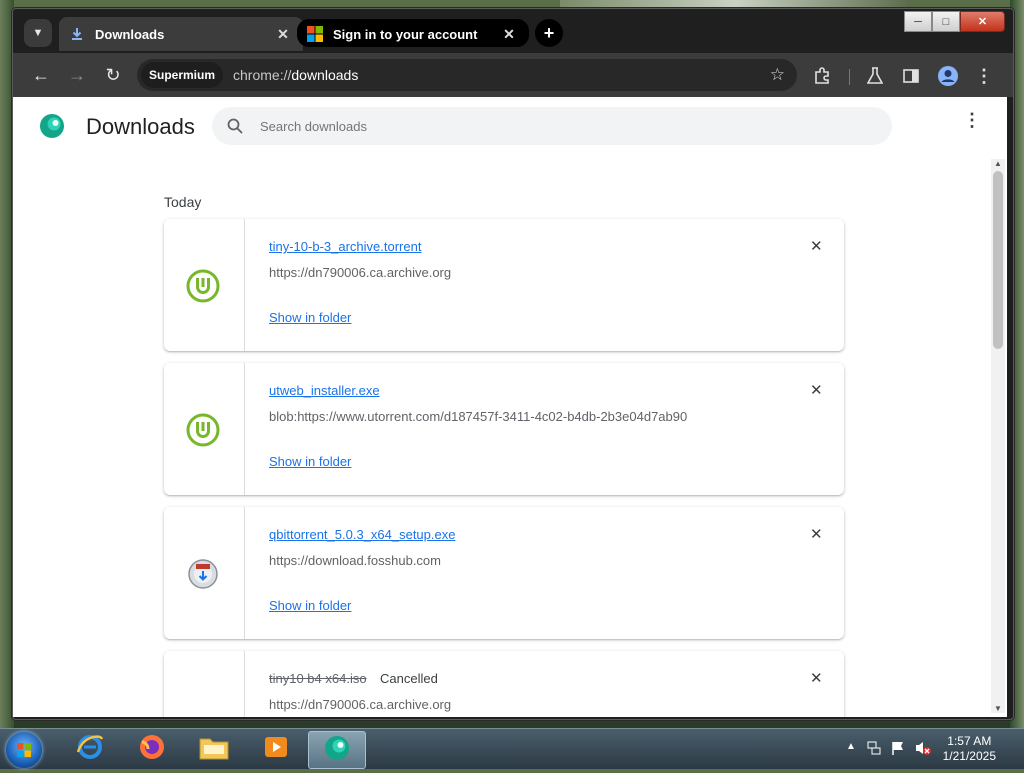 This screenshot has height=773, width=1024. I want to click on tab-downloads: Downloads ✕, so click(181, 34).